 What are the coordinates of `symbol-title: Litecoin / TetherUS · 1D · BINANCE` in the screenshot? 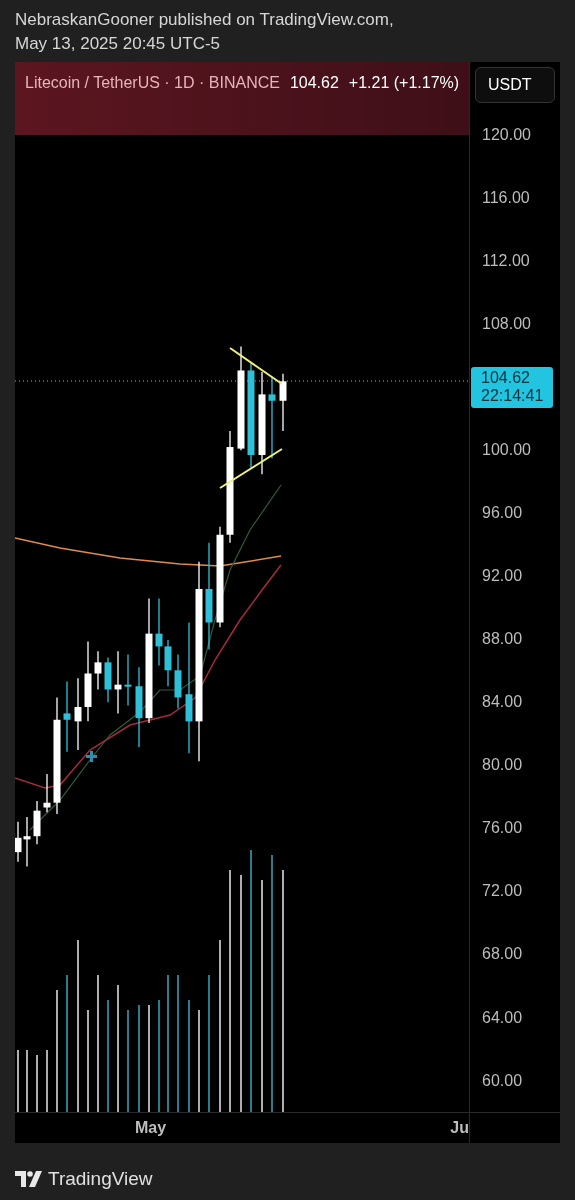 It's located at (152, 83).